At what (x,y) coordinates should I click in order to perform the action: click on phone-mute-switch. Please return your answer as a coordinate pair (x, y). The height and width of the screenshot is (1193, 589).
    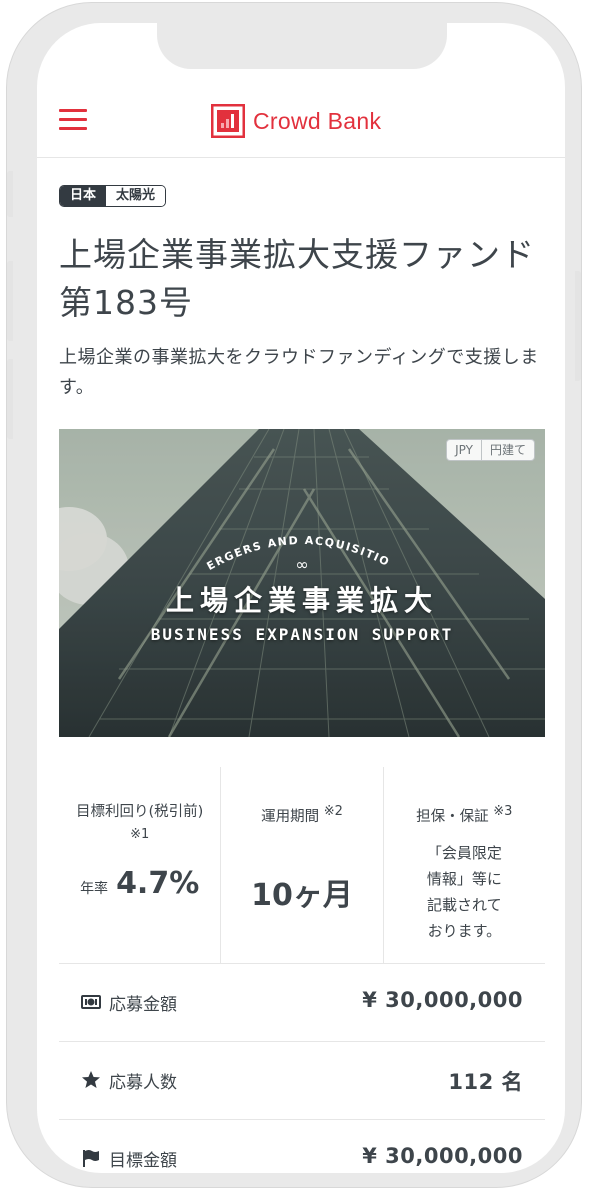
    Looking at the image, I should click on (10, 194).